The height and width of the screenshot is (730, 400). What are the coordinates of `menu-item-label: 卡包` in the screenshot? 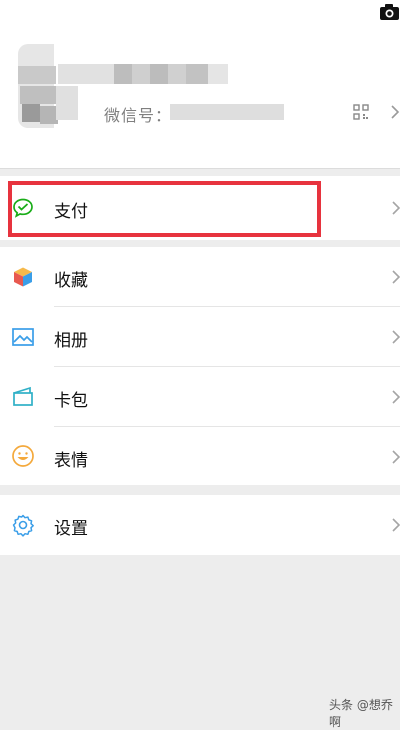 It's located at (71, 401).